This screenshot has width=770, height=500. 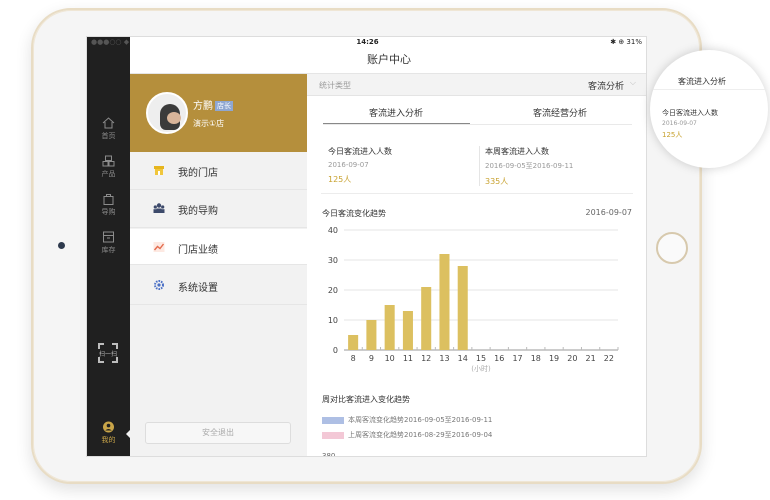 What do you see at coordinates (609, 358) in the screenshot?
I see `x-tick-label: 22` at bounding box center [609, 358].